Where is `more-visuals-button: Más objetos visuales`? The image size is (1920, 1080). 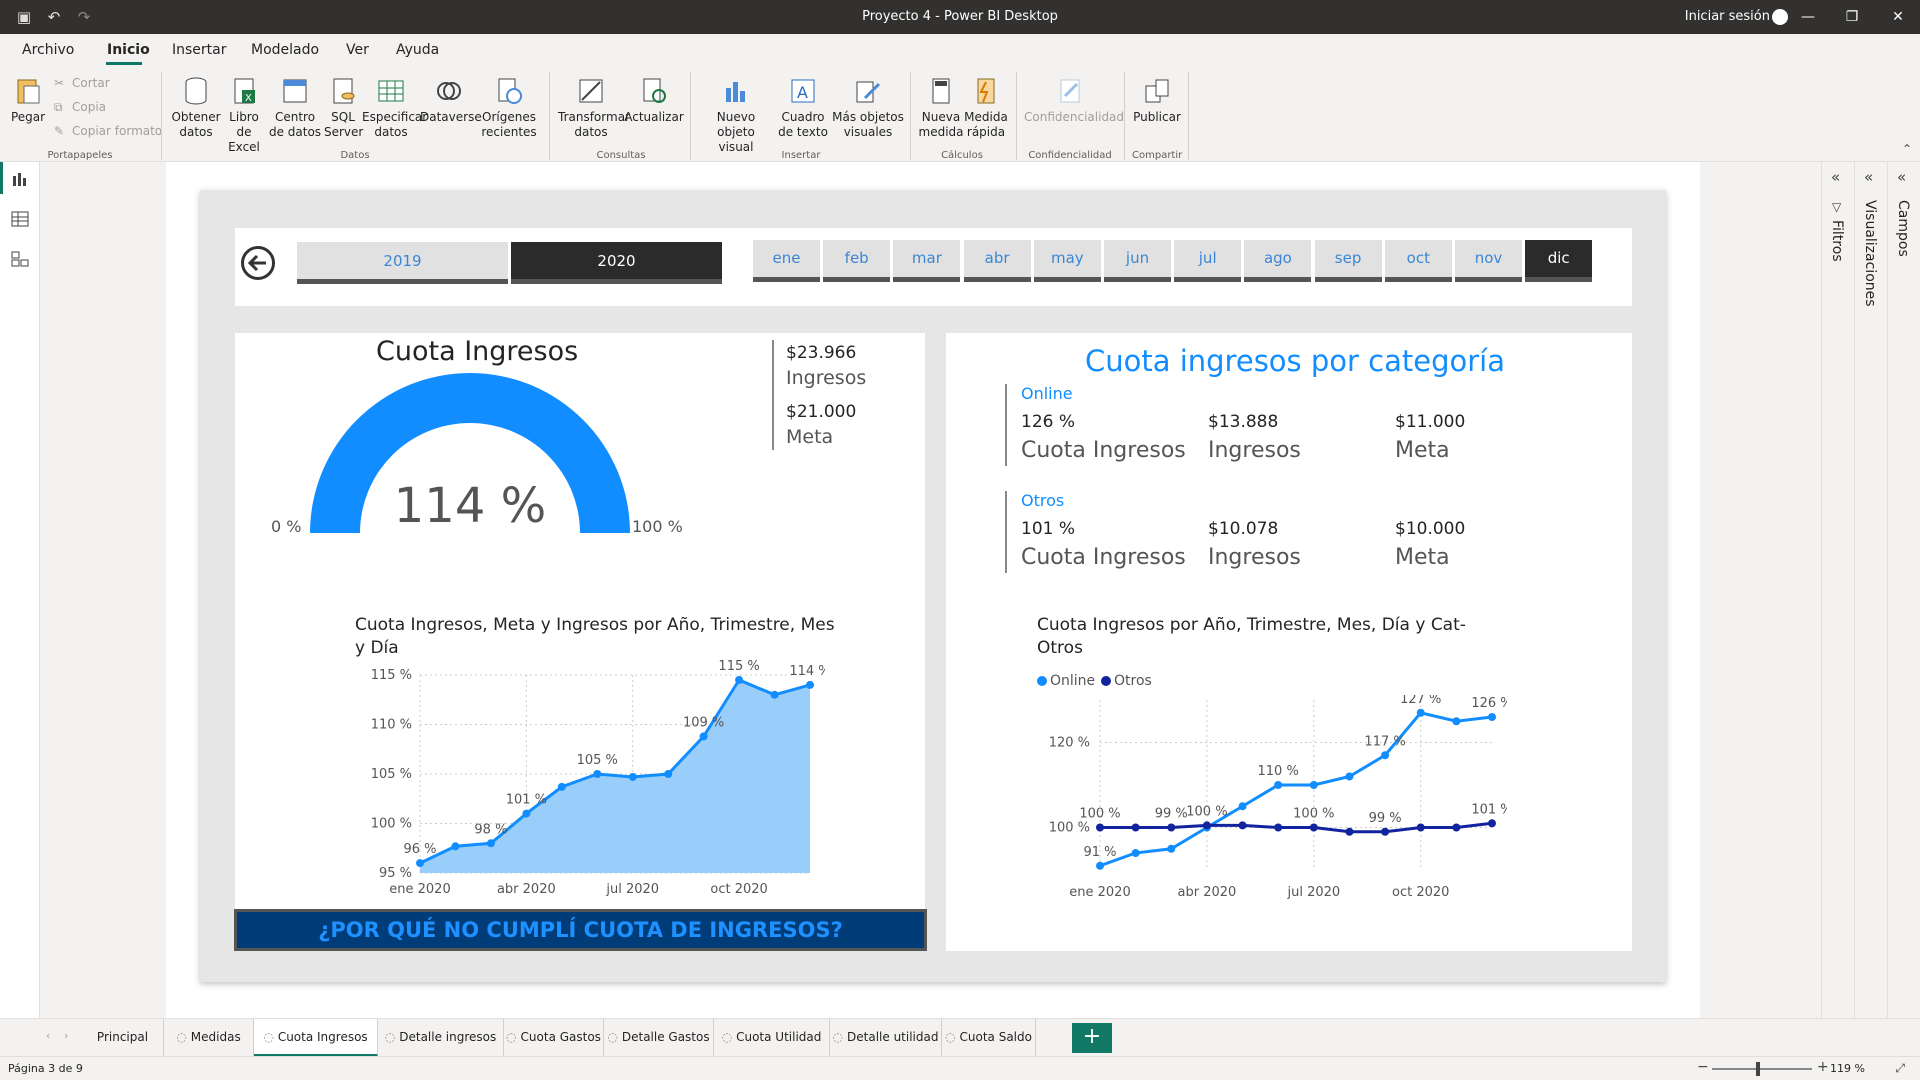
more-visuals-button: Más objetos visuales is located at coordinates (868, 108).